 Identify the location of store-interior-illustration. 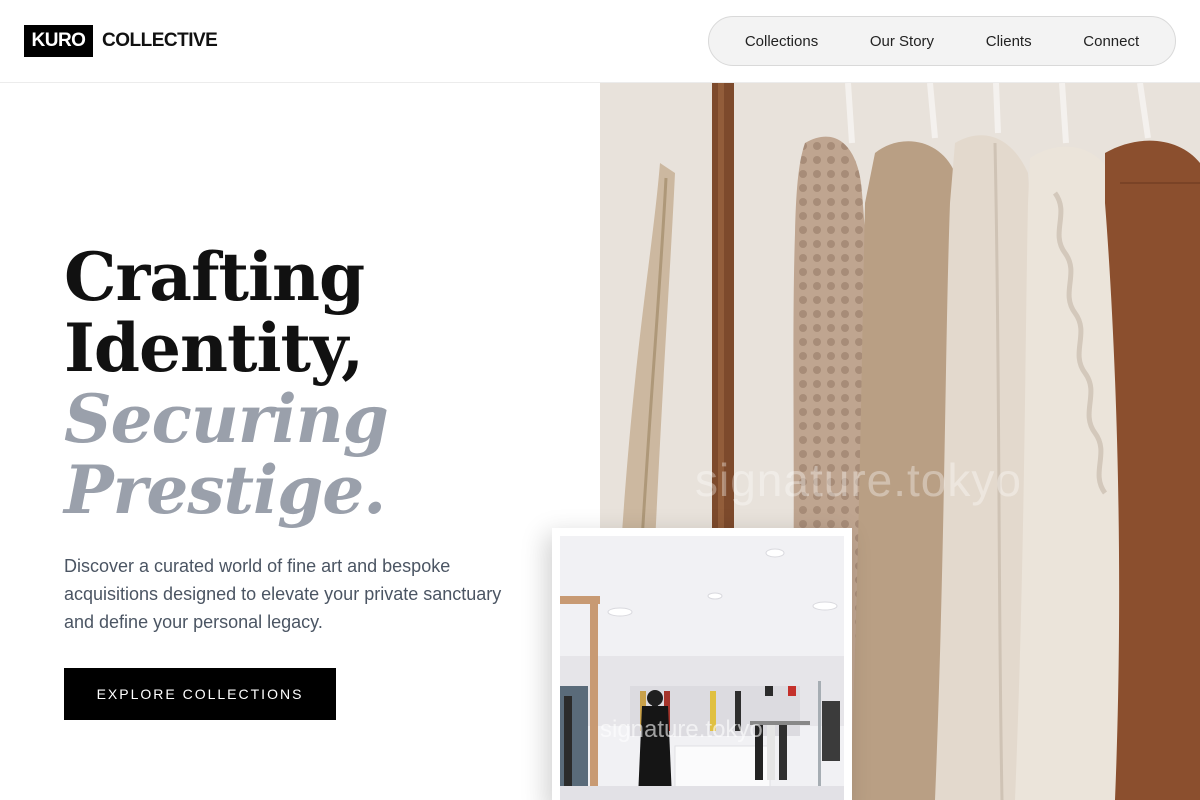
(702, 668).